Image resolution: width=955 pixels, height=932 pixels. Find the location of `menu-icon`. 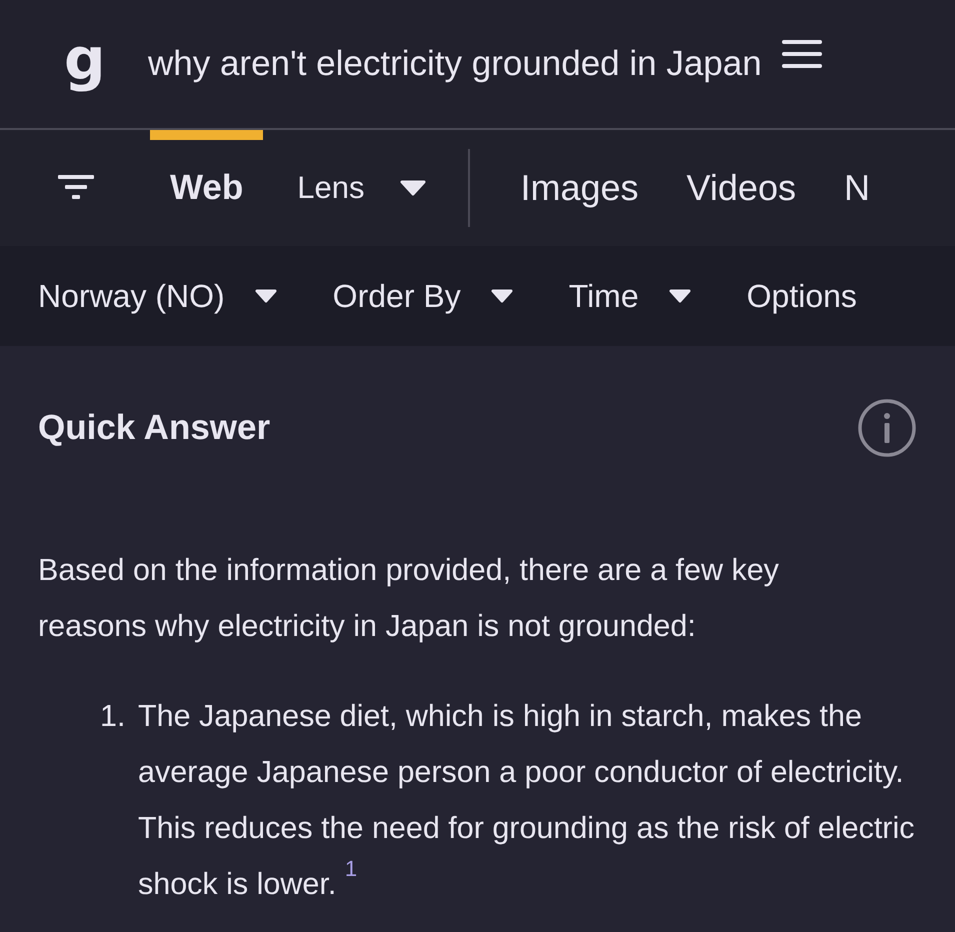

menu-icon is located at coordinates (802, 54).